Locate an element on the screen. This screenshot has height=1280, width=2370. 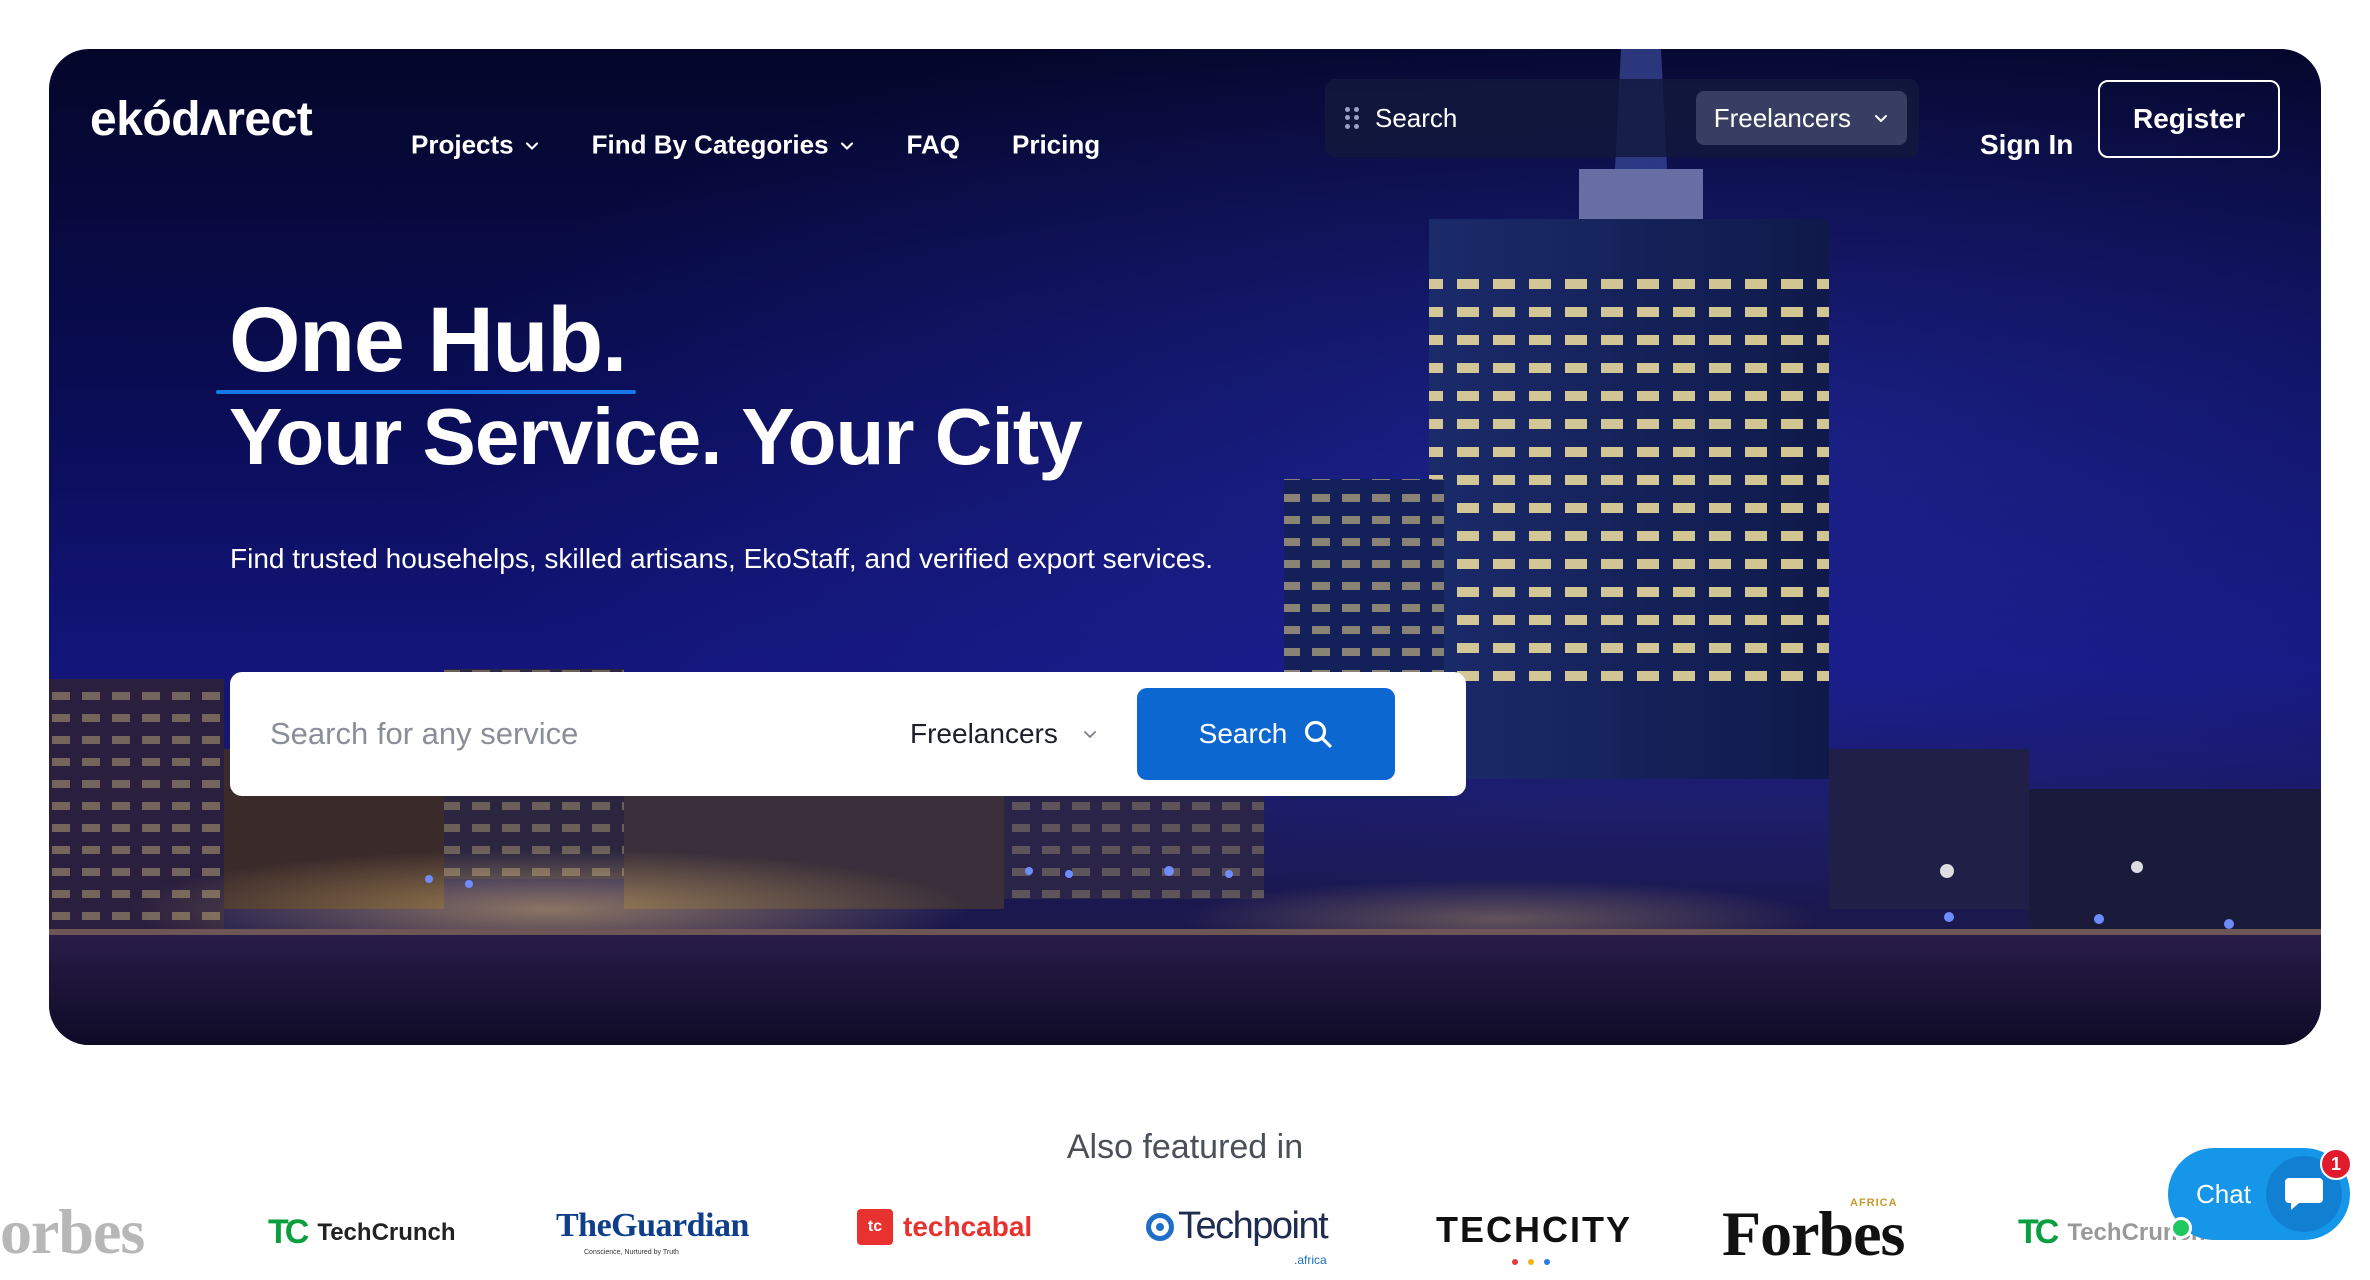
search-icon is located at coordinates (1318, 734).